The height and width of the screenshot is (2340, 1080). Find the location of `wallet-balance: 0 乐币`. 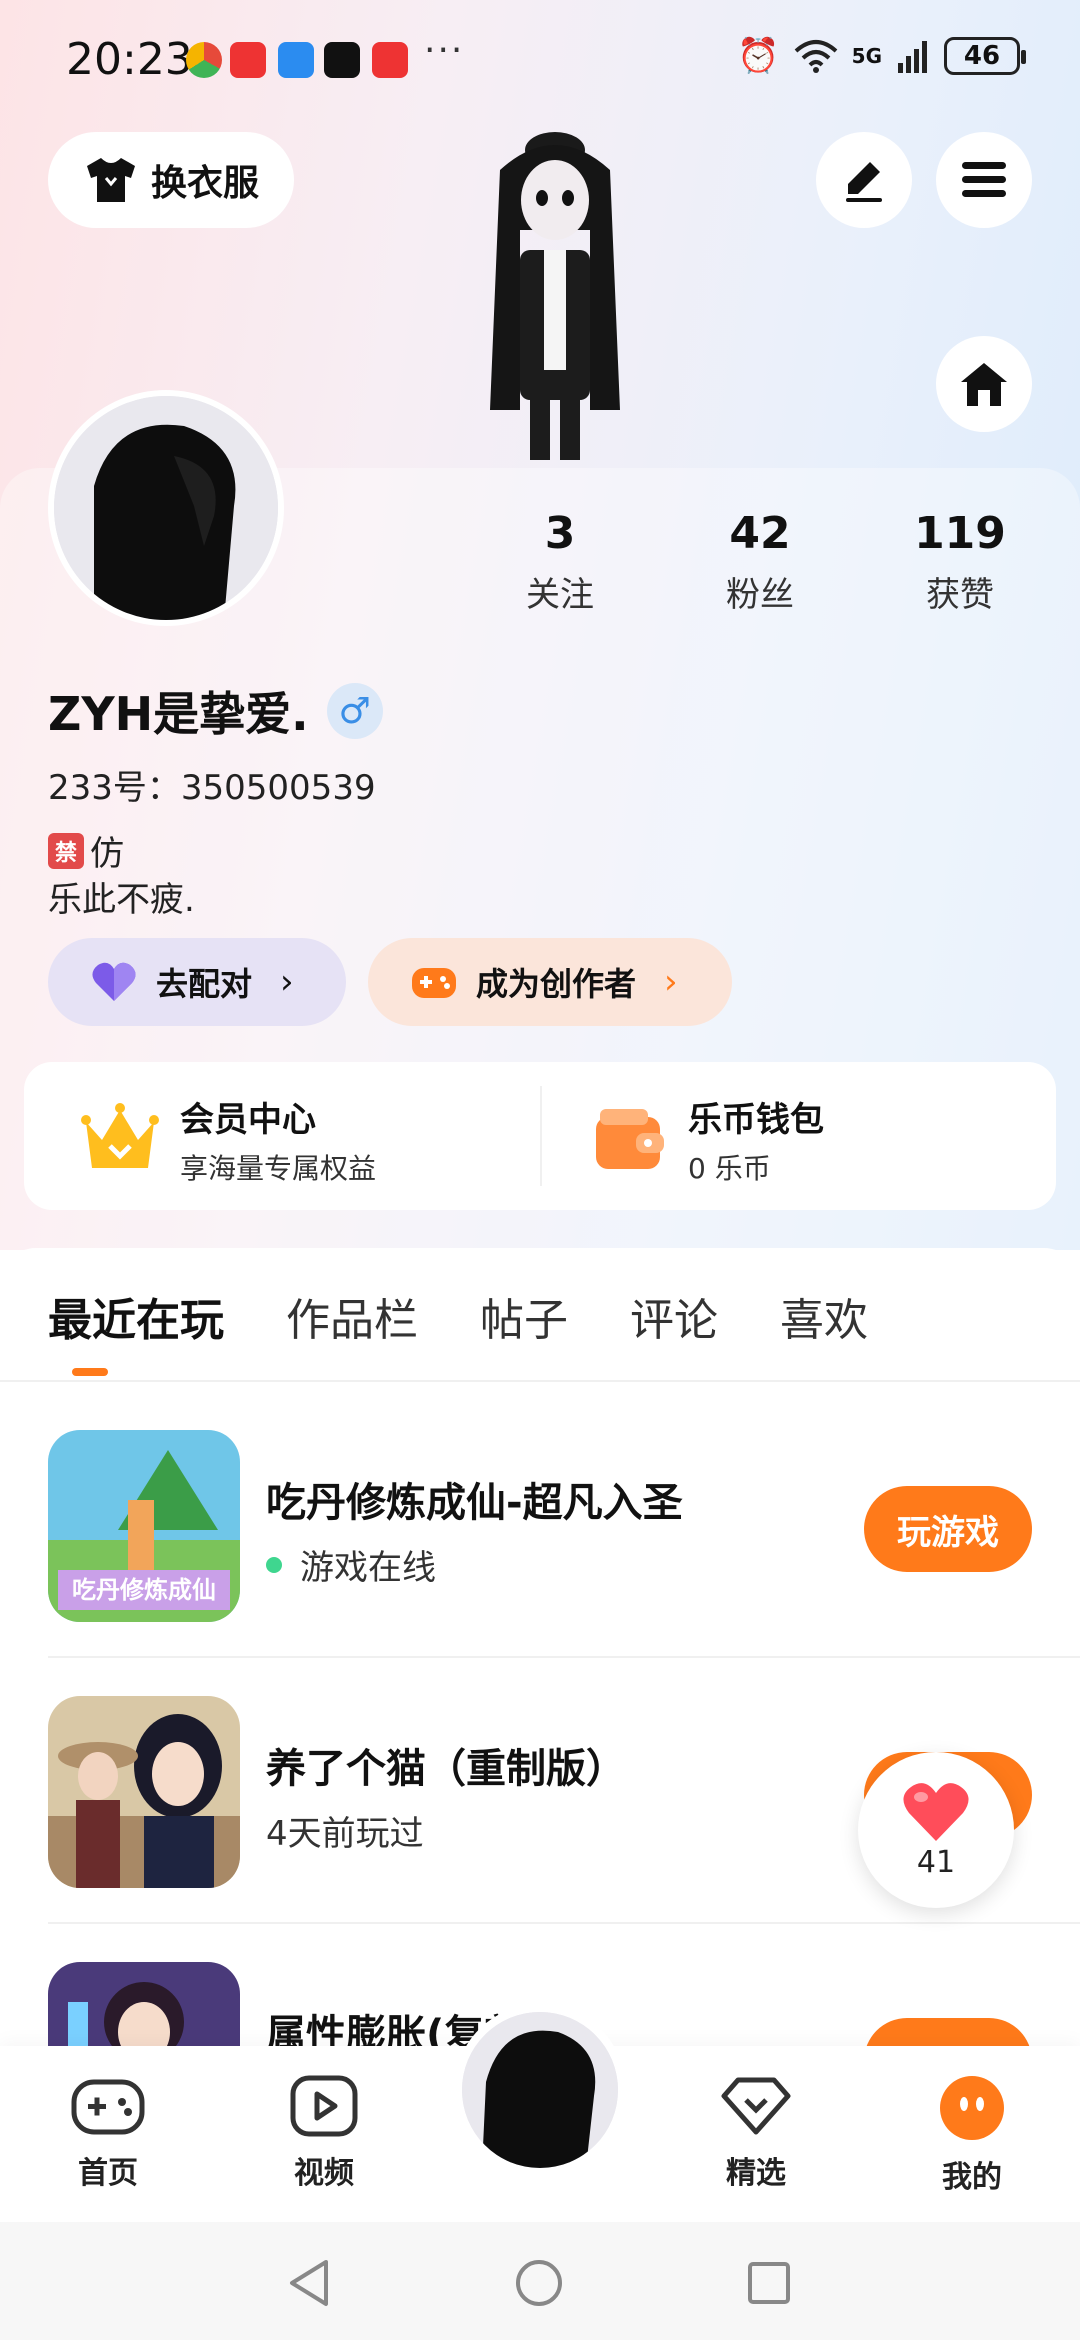

wallet-balance: 0 乐币 is located at coordinates (729, 1168).